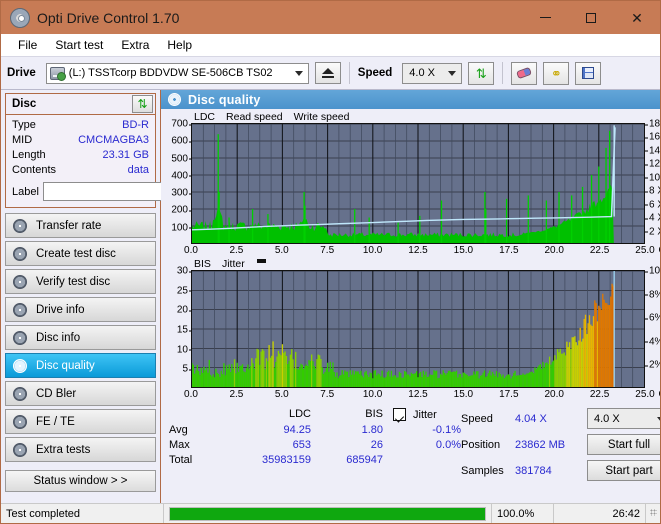  Describe the element at coordinates (556, 73) in the screenshot. I see `bookmark-button: ⚭` at that location.